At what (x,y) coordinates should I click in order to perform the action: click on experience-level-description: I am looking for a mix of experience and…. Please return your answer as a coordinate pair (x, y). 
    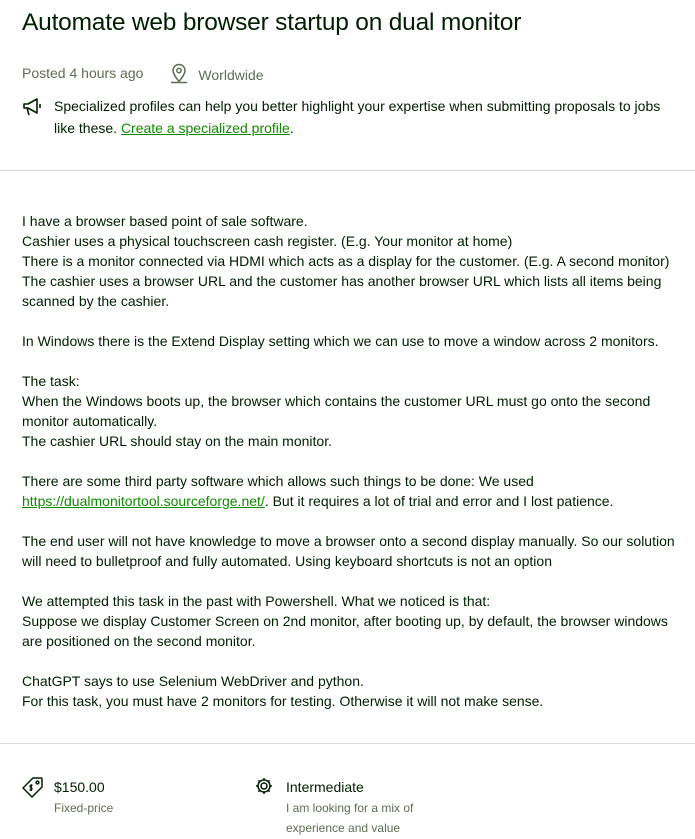
    Looking at the image, I should click on (350, 818).